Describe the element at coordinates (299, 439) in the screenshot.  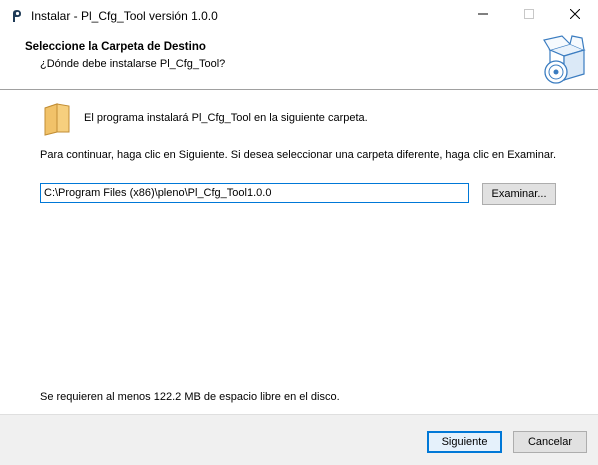
I see `wizard-footer: Siguiente Cancelar` at that location.